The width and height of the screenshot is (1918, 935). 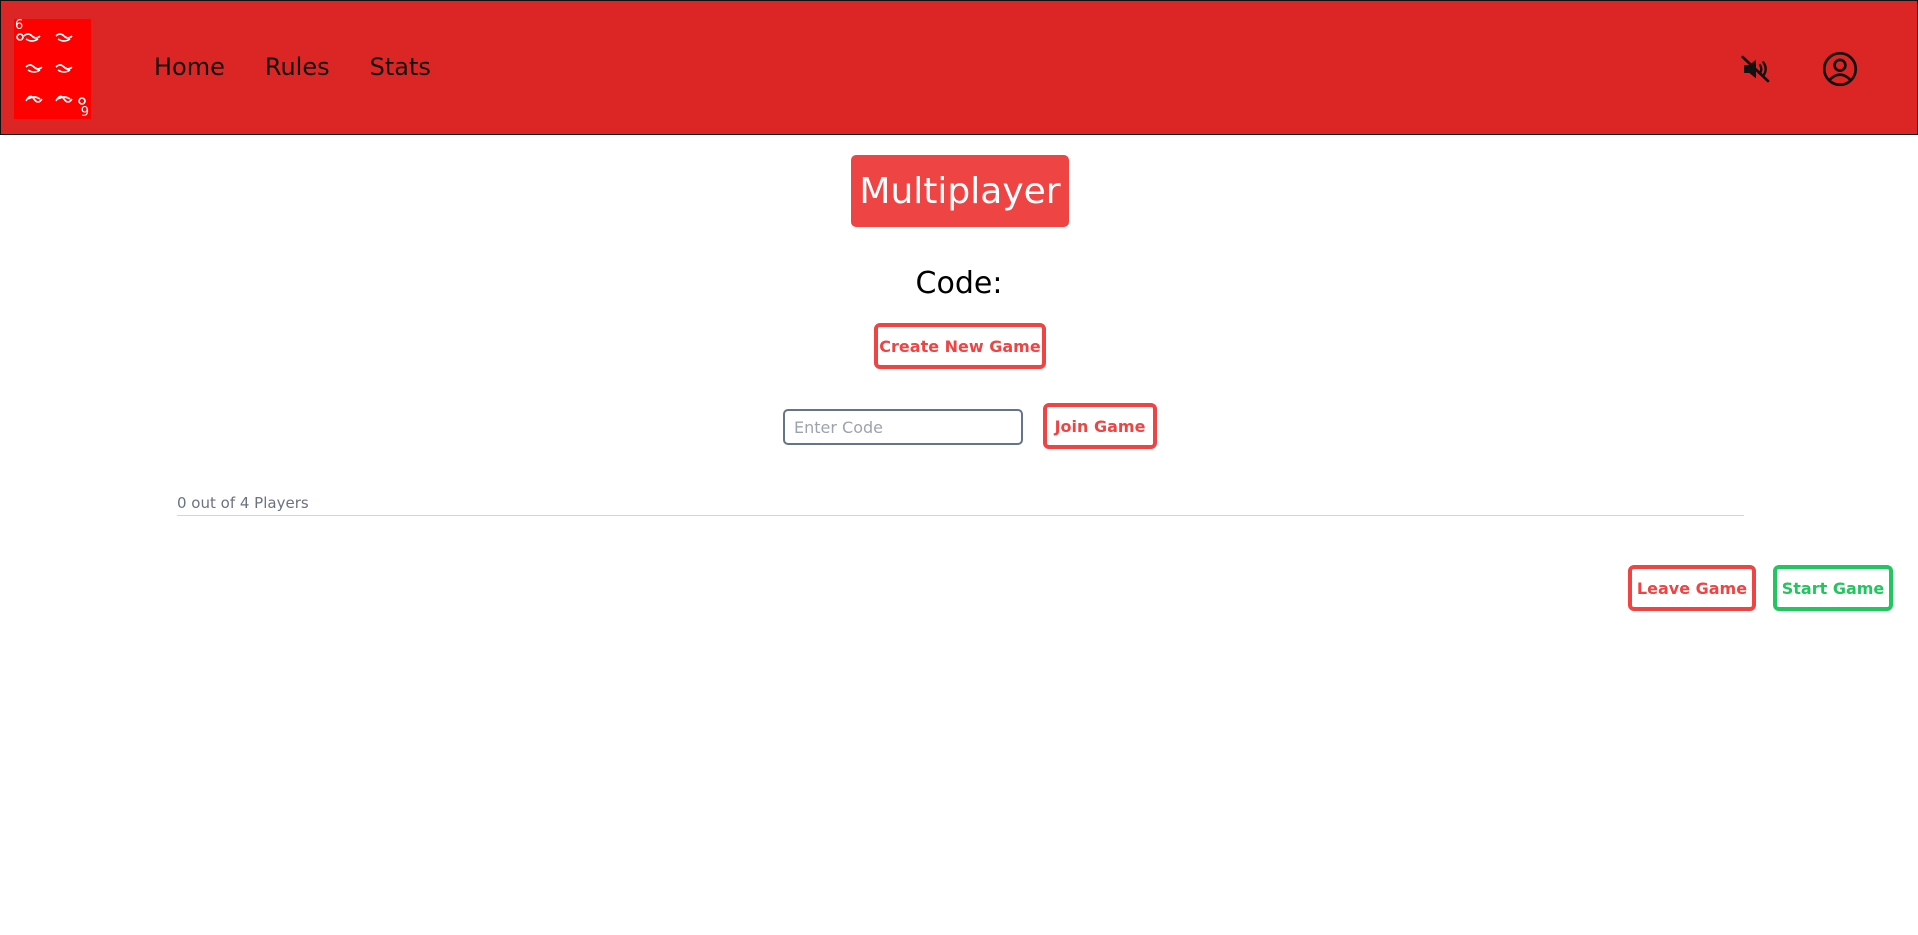 I want to click on page-title: Multiplayer, so click(x=960, y=191).